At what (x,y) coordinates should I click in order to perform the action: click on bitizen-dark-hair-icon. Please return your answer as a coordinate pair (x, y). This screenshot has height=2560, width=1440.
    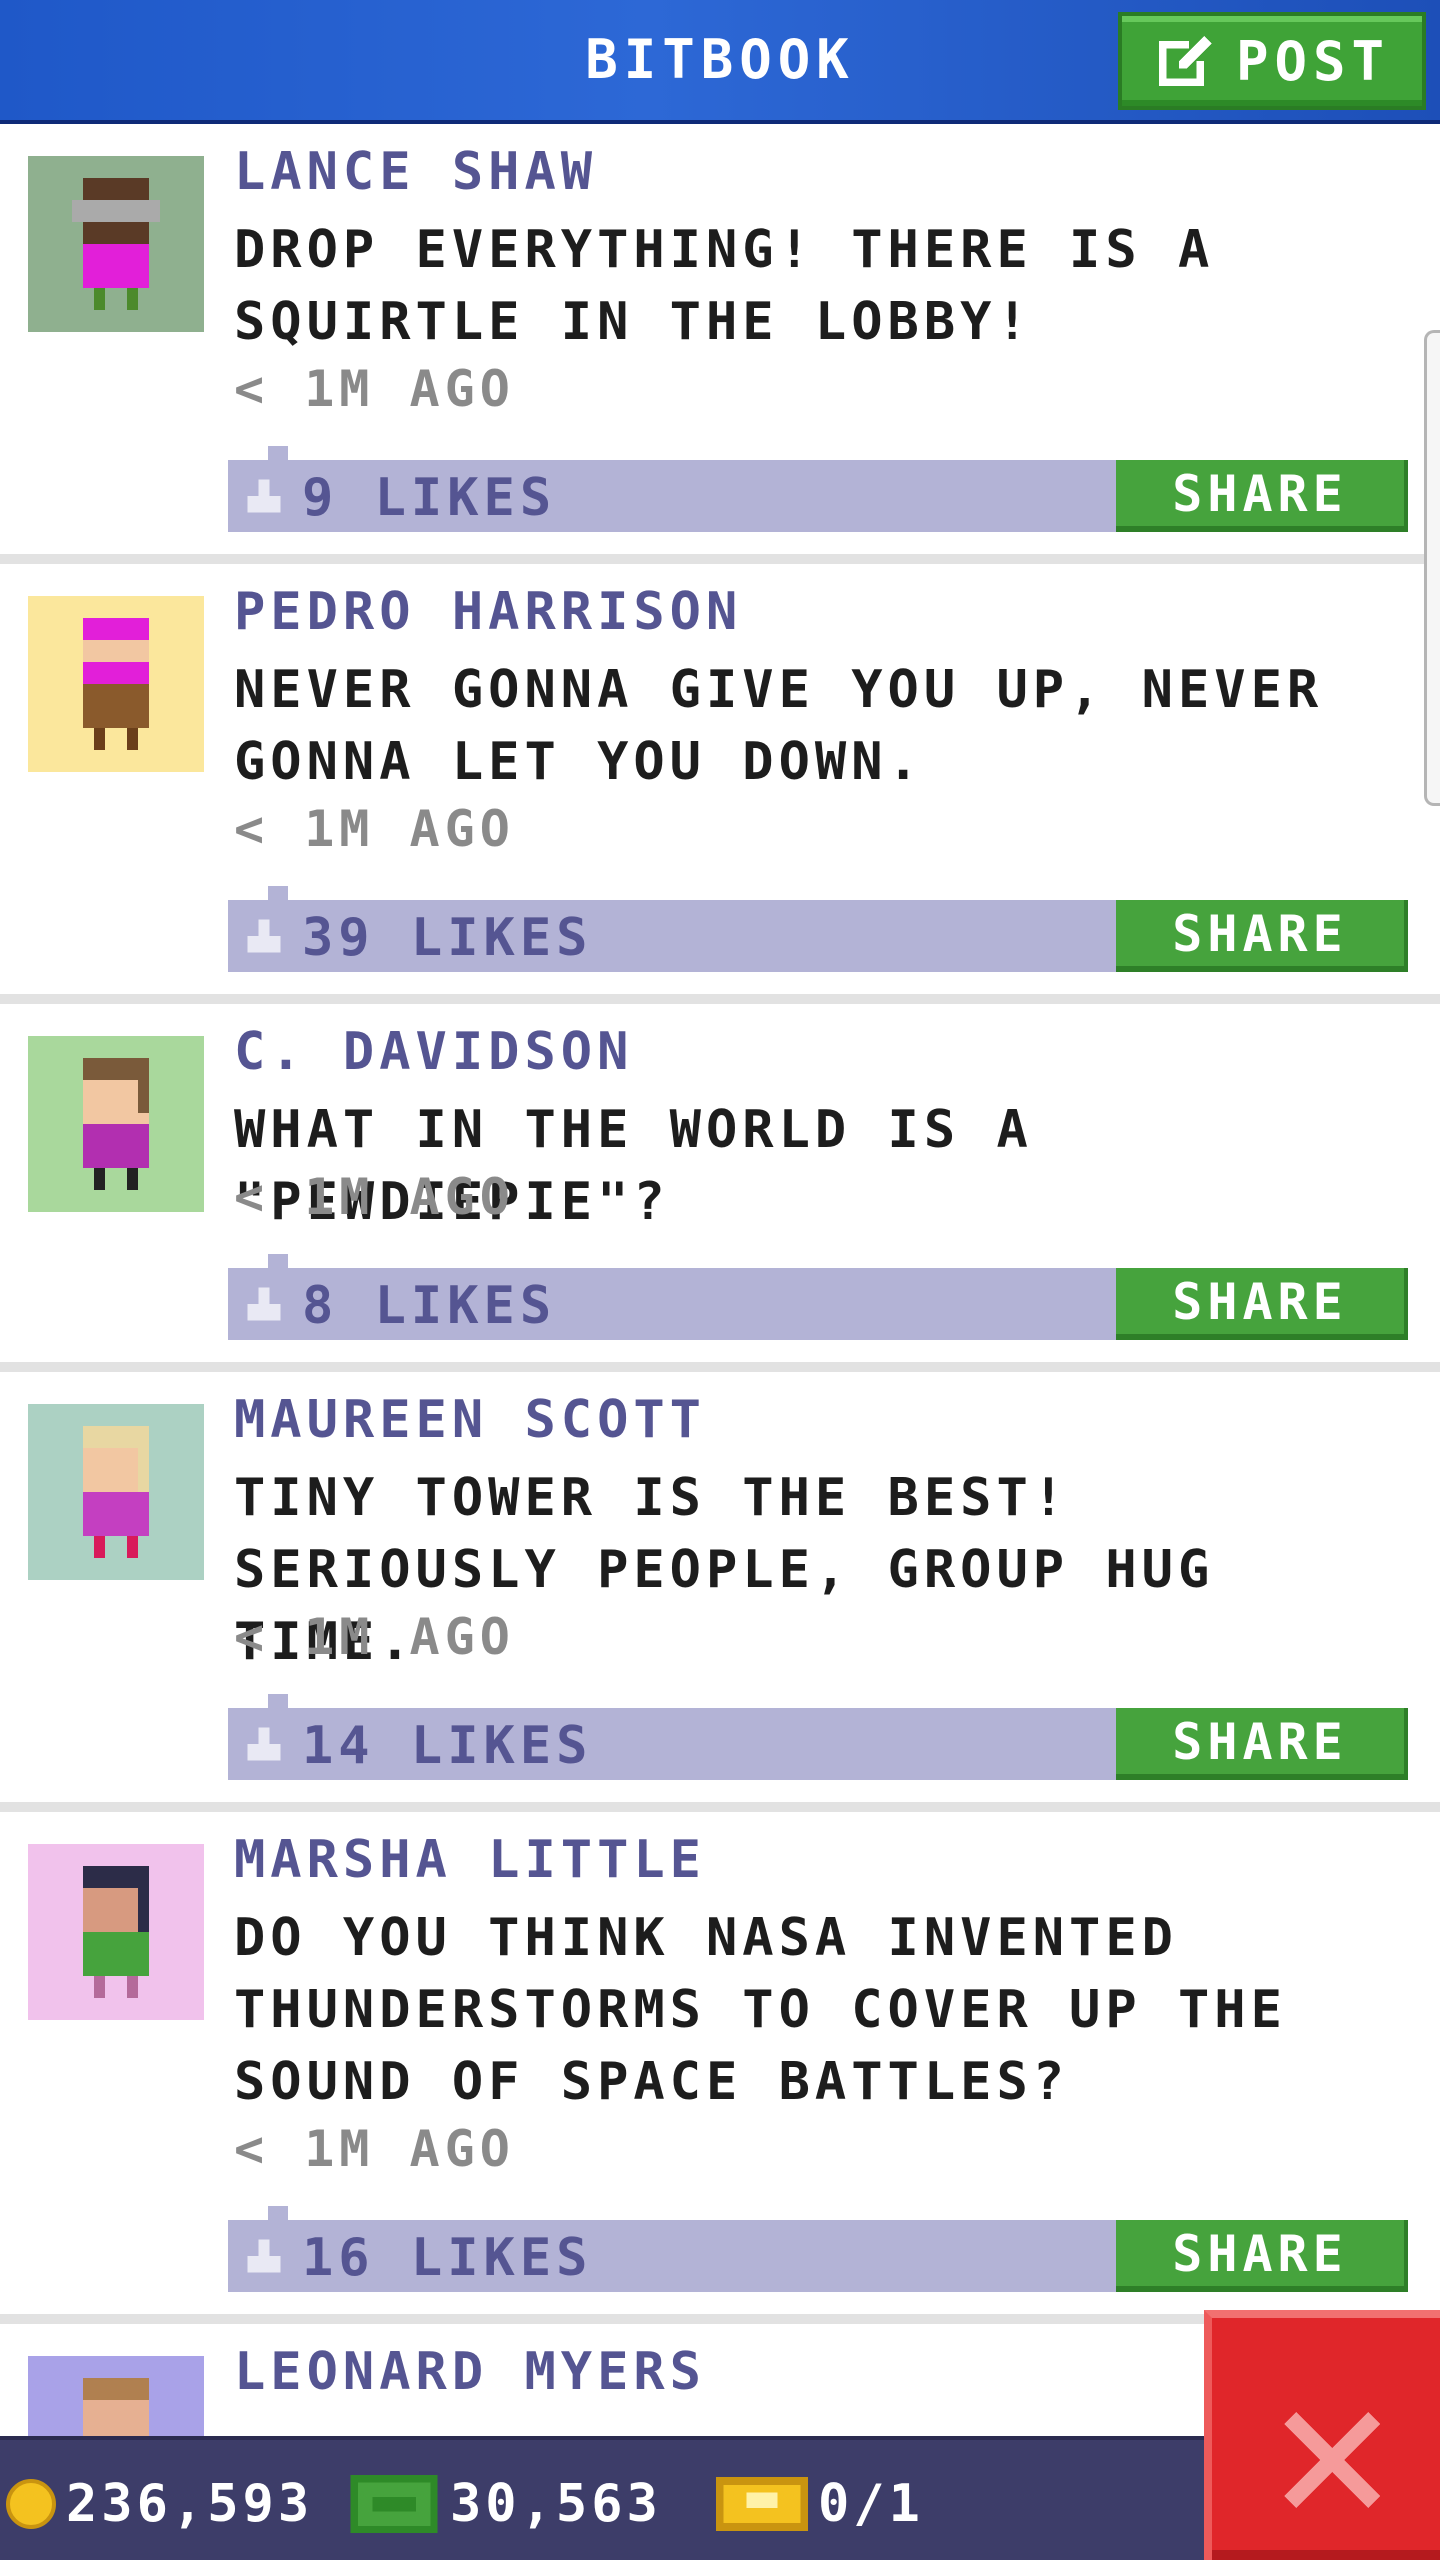
    Looking at the image, I should click on (116, 1932).